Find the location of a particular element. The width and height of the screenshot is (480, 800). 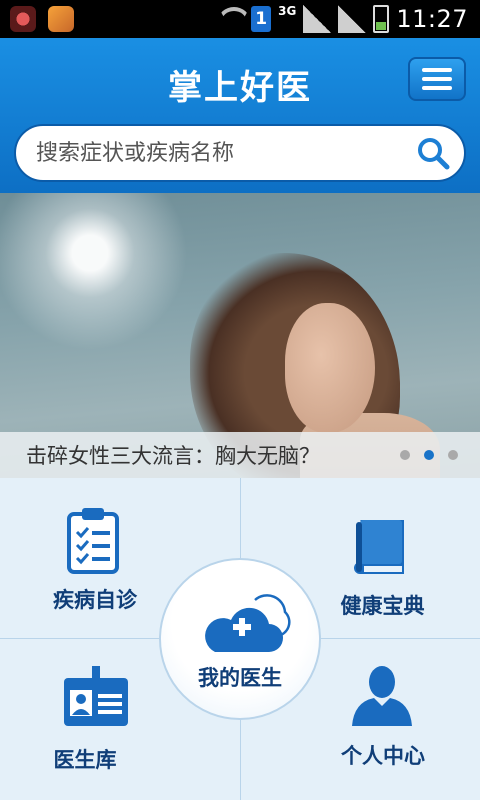

carousel-indicator is located at coordinates (429, 455).